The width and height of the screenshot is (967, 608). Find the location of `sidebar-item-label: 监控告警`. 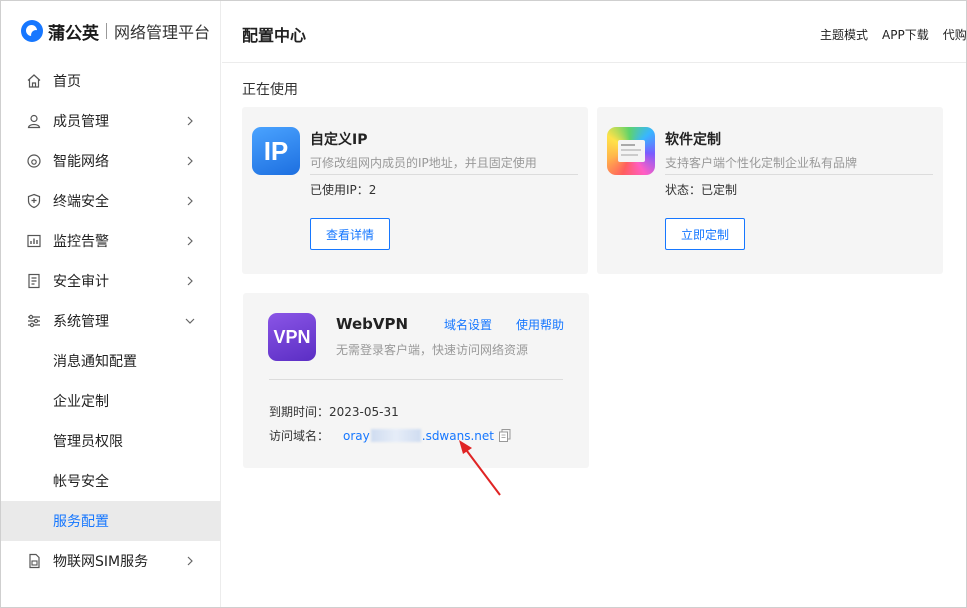

sidebar-item-label: 监控告警 is located at coordinates (81, 242).